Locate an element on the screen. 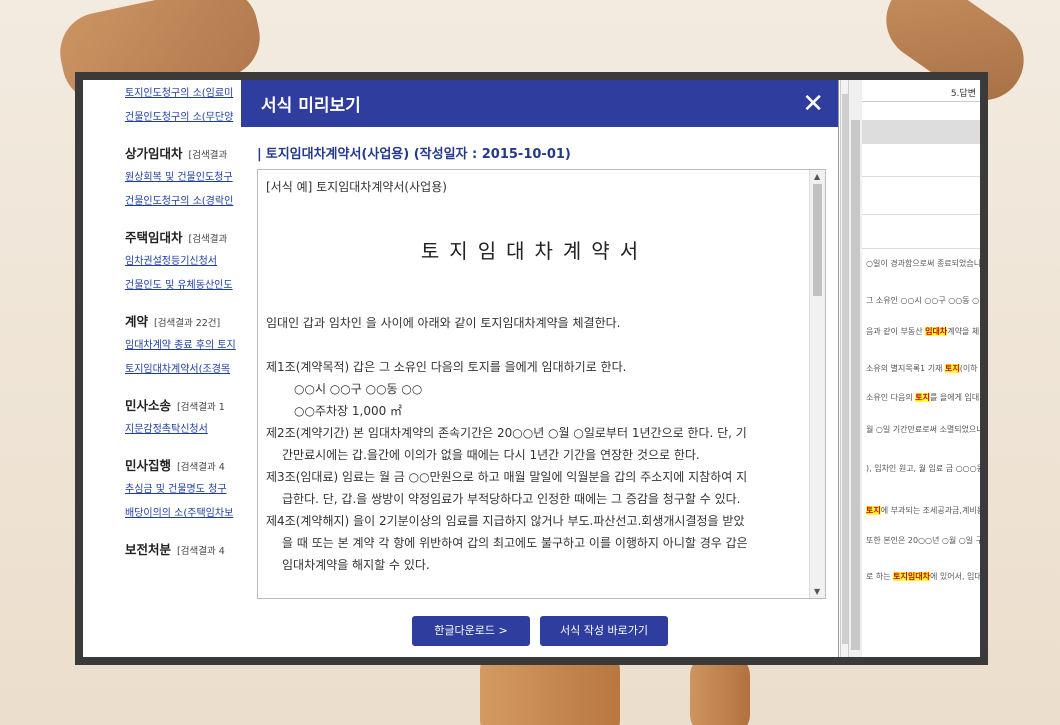 This screenshot has height=725, width=1060. category-label: 민사소송 is located at coordinates (148, 405).